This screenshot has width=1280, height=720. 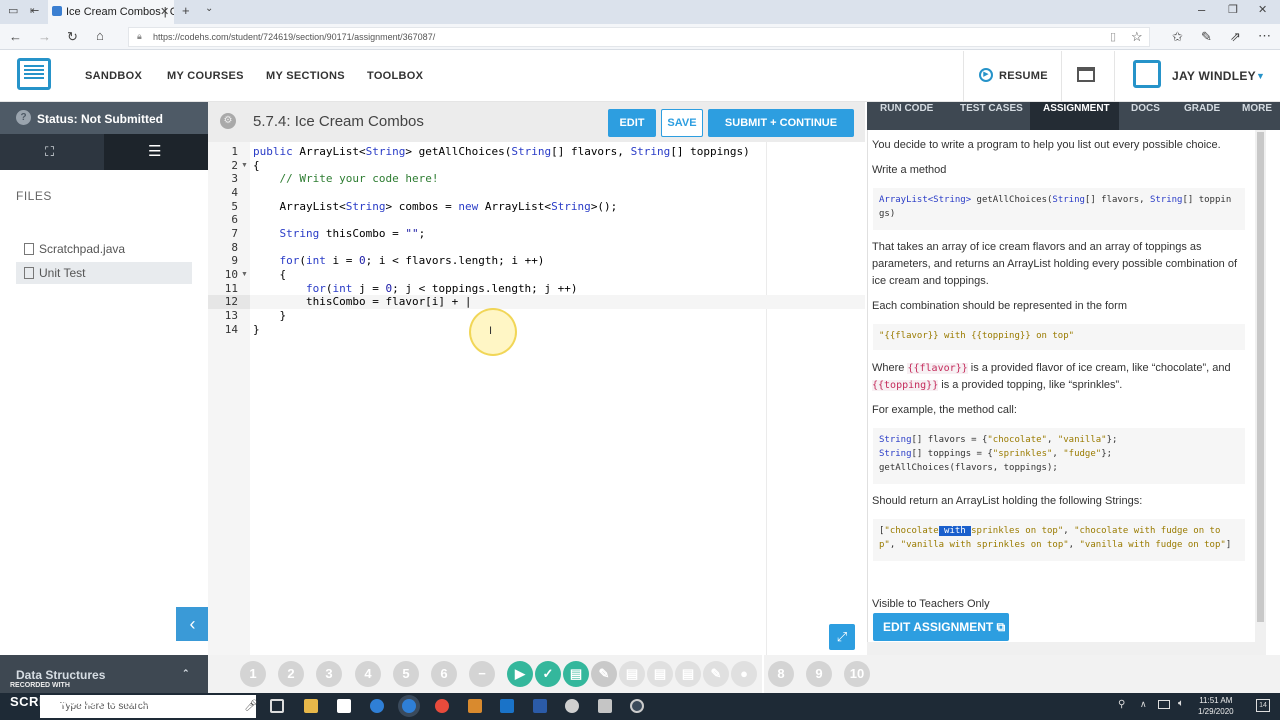 I want to click on chevron-down-icon: ⌄, so click(x=209, y=8).